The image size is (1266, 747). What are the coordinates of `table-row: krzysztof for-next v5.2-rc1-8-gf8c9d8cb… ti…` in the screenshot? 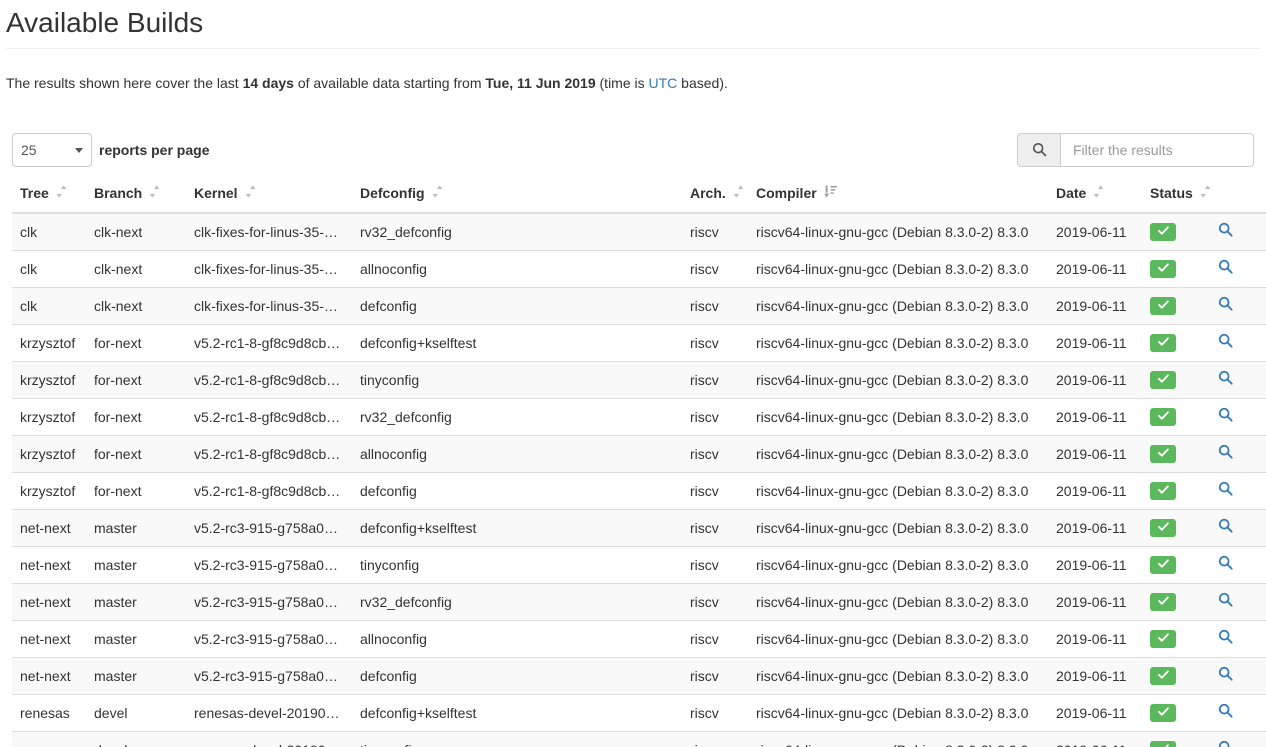 It's located at (639, 379).